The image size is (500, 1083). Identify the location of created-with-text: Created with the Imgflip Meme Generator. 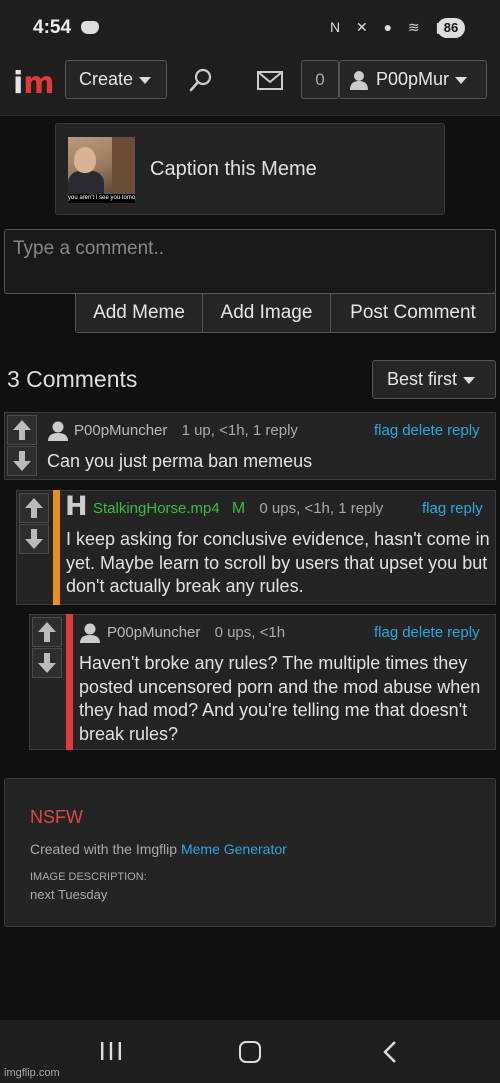
(158, 849).